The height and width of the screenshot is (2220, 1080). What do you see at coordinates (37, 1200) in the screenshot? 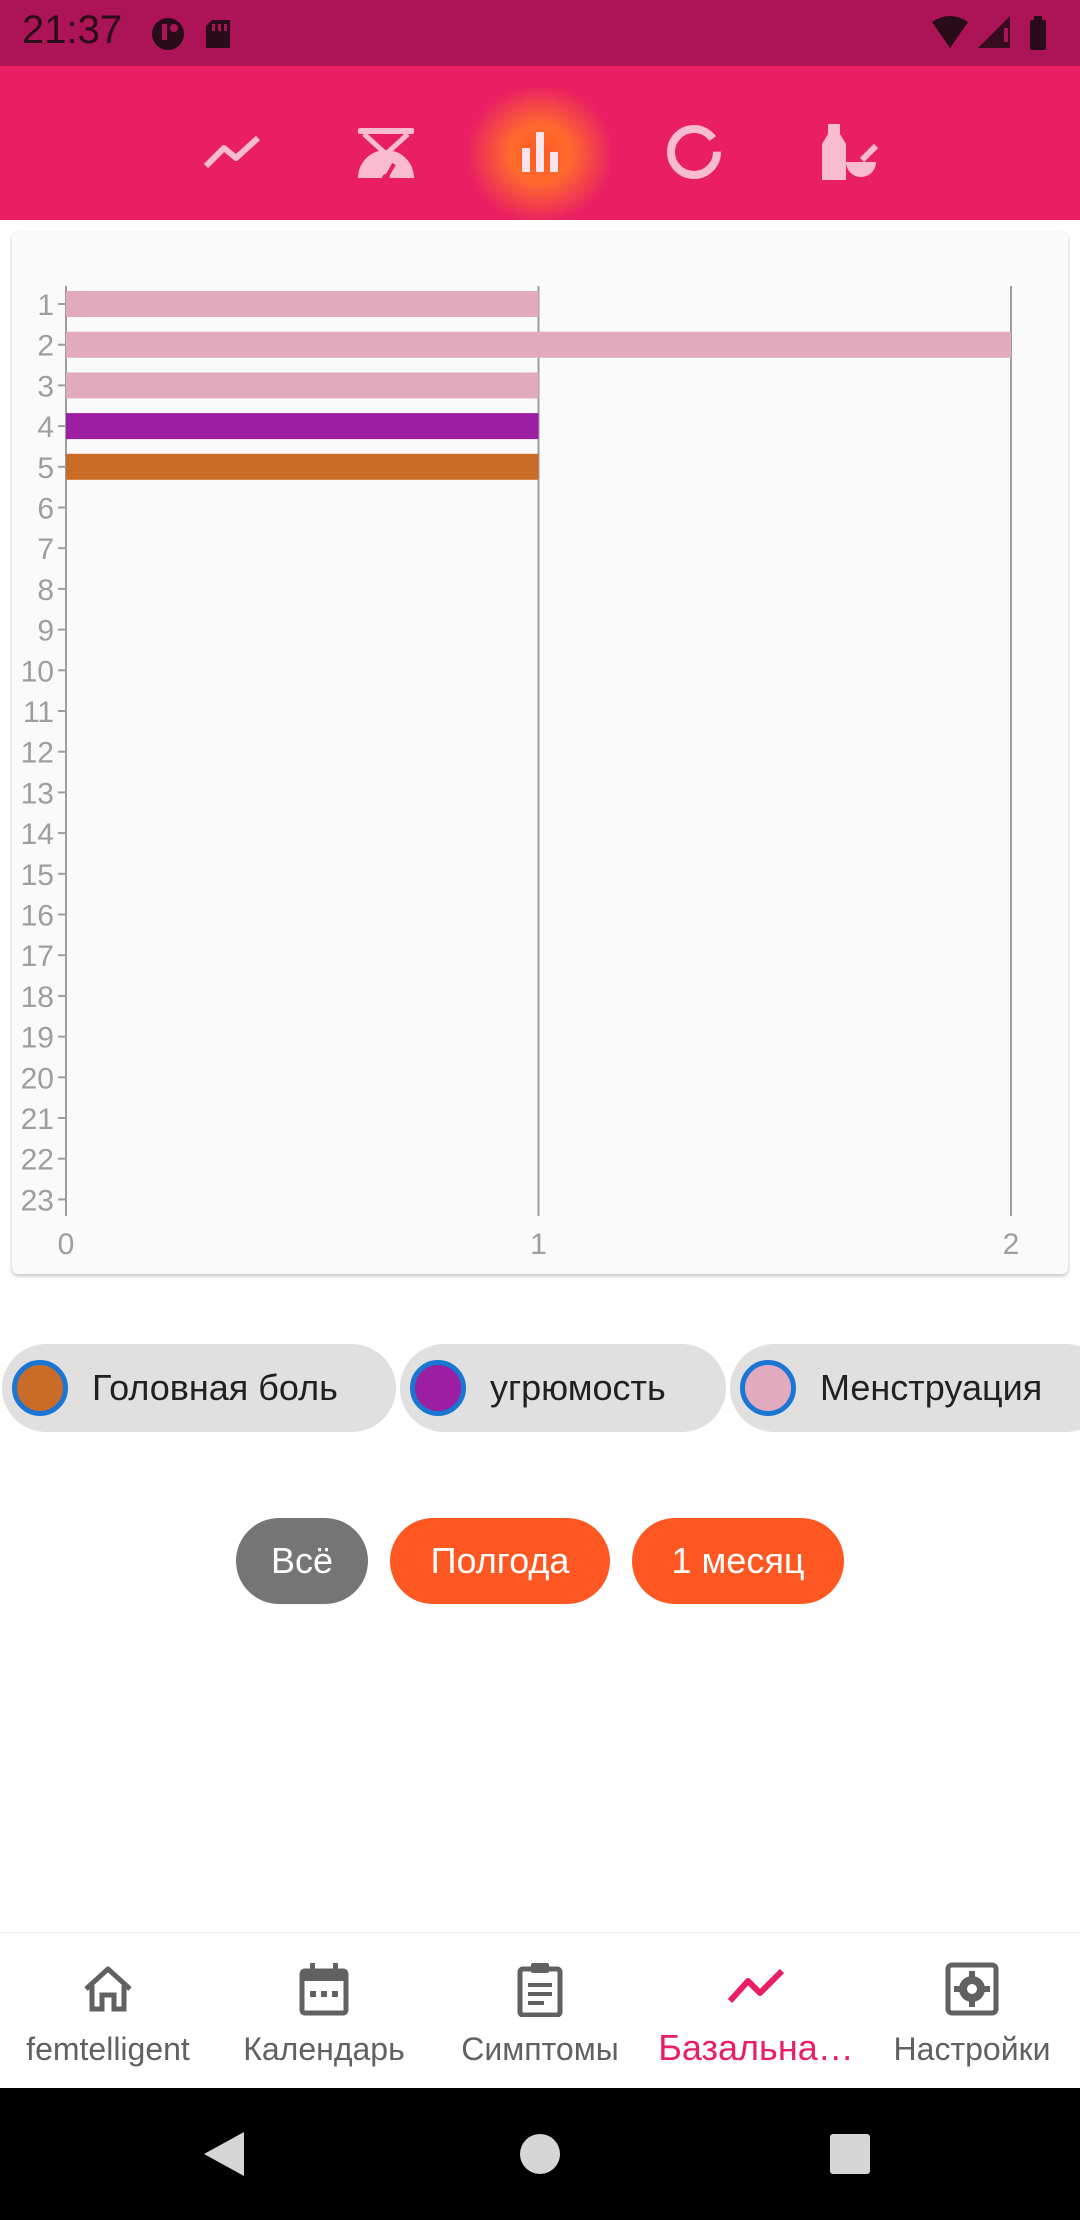
I see `y-tick-label: 23` at bounding box center [37, 1200].